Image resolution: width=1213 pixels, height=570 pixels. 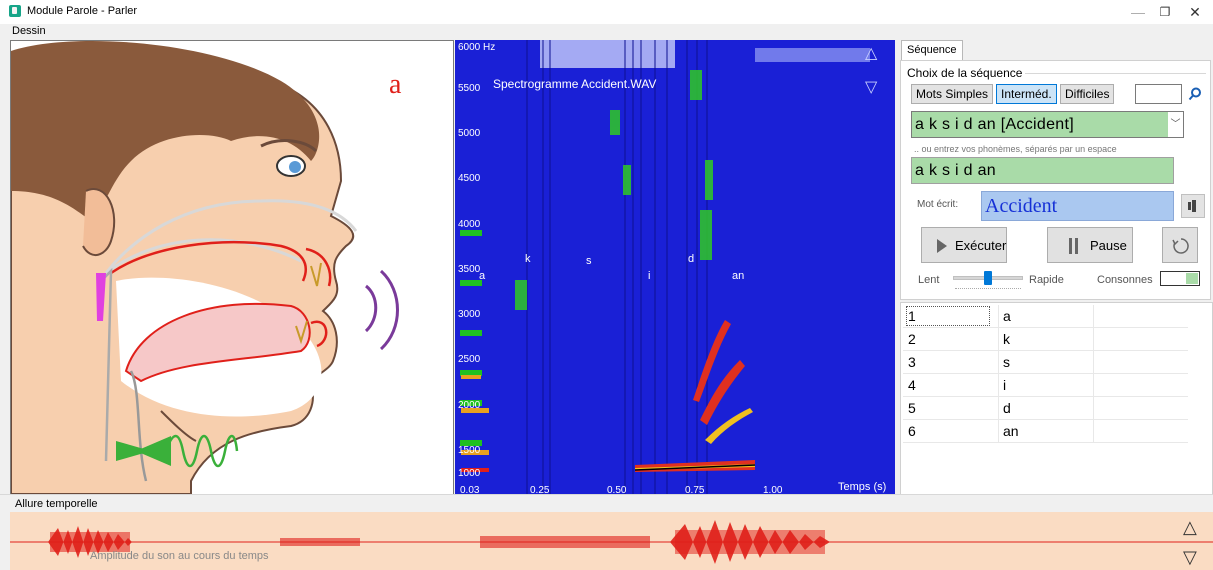 I want to click on y-tick-2500: 2500, so click(x=469, y=359).